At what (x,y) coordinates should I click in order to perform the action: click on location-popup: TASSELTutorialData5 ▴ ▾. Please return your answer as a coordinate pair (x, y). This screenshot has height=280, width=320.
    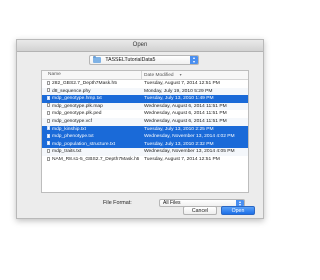
    Looking at the image, I should click on (144, 60).